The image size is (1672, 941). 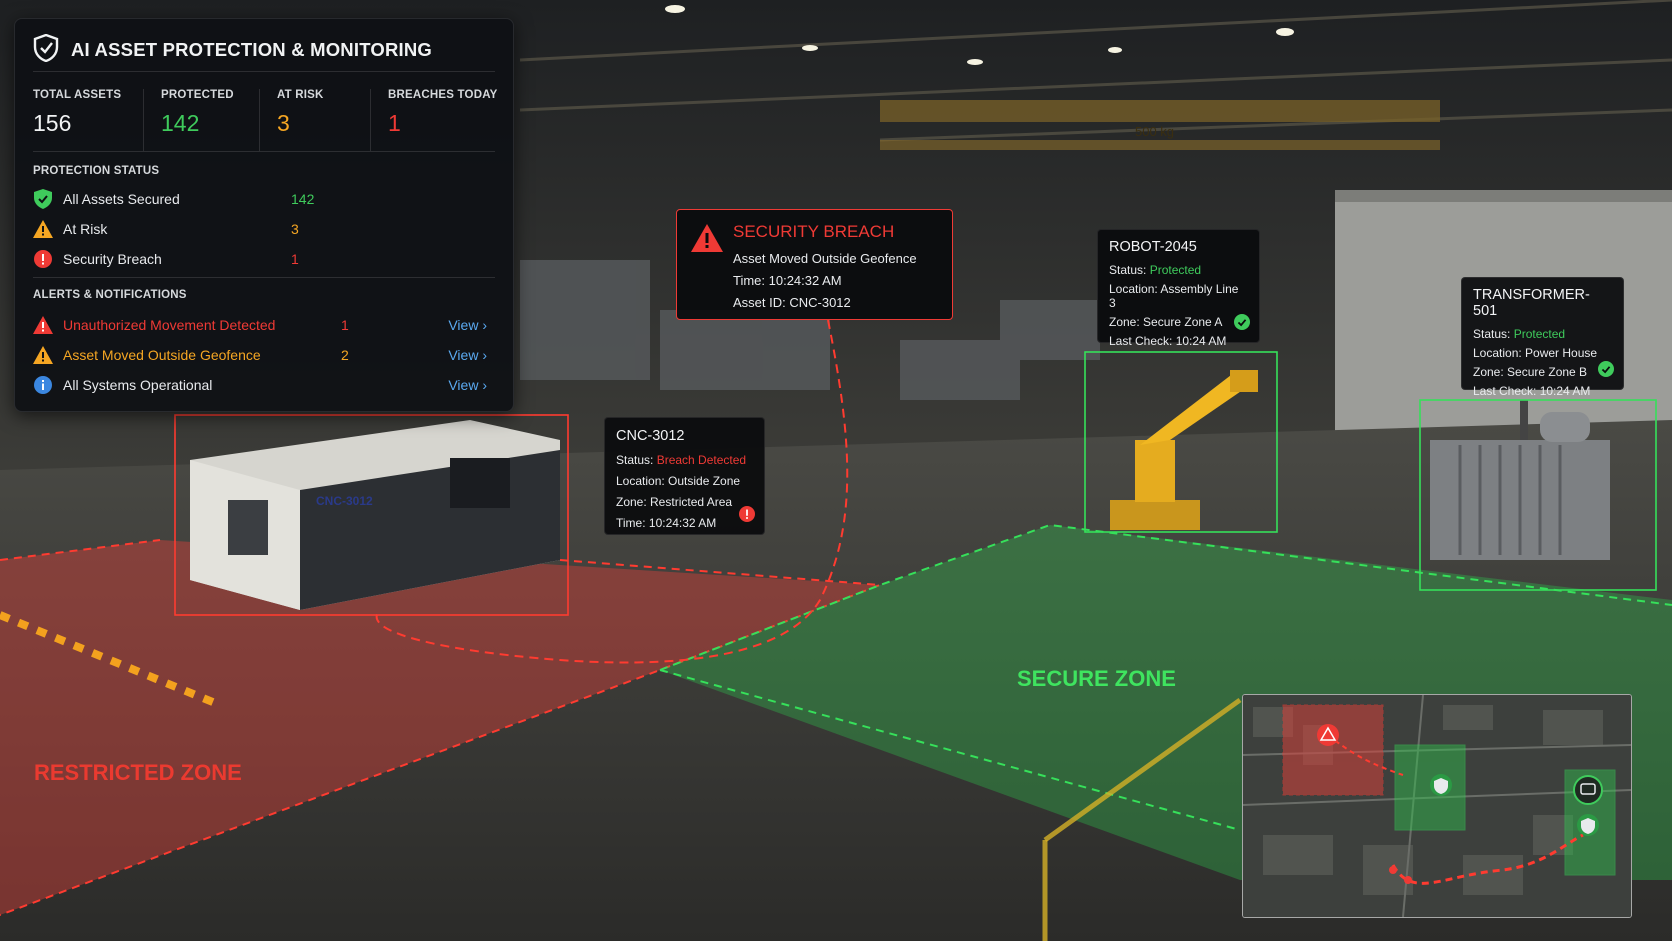 I want to click on stat-value: 1, so click(x=394, y=123).